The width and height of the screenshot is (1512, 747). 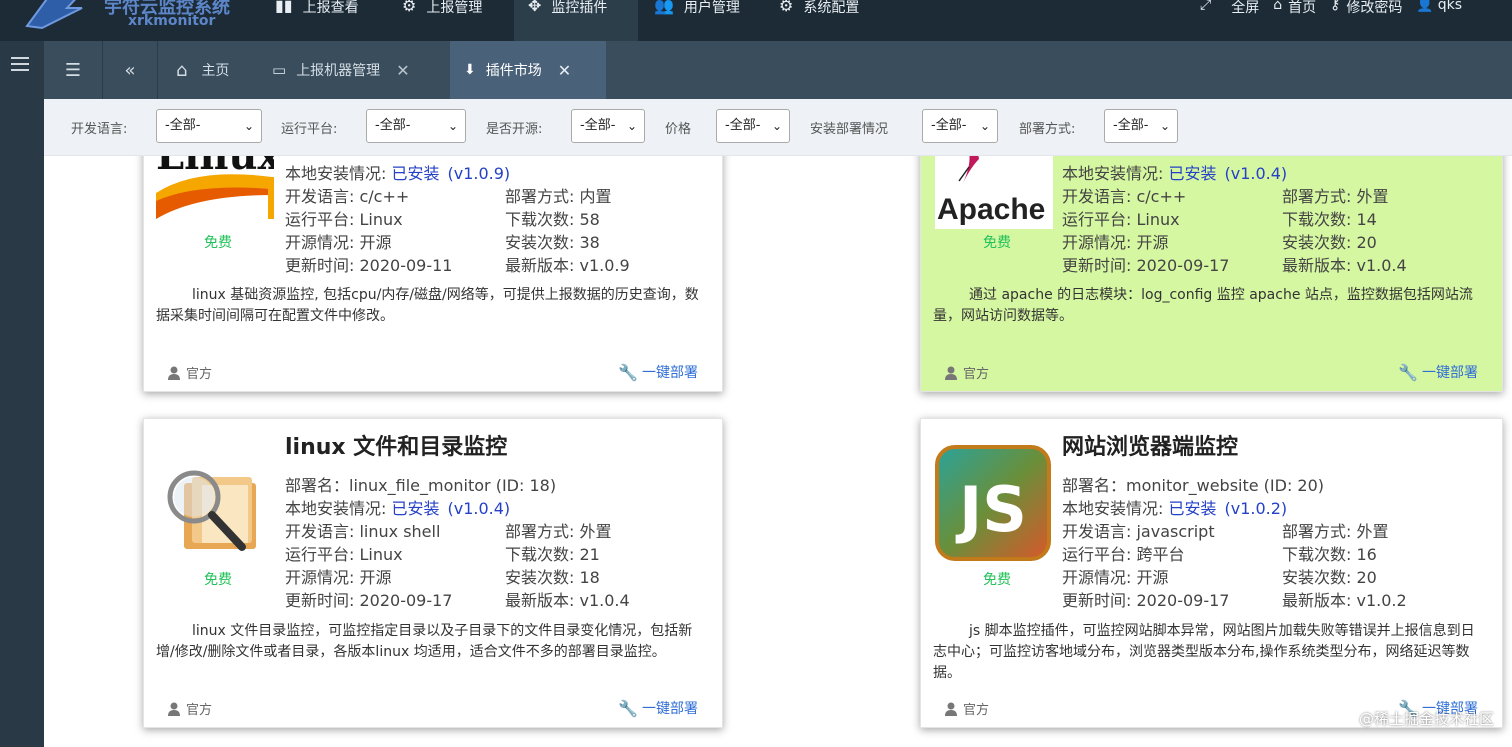 What do you see at coordinates (215, 192) in the screenshot?
I see `linux-logo: Linux` at bounding box center [215, 192].